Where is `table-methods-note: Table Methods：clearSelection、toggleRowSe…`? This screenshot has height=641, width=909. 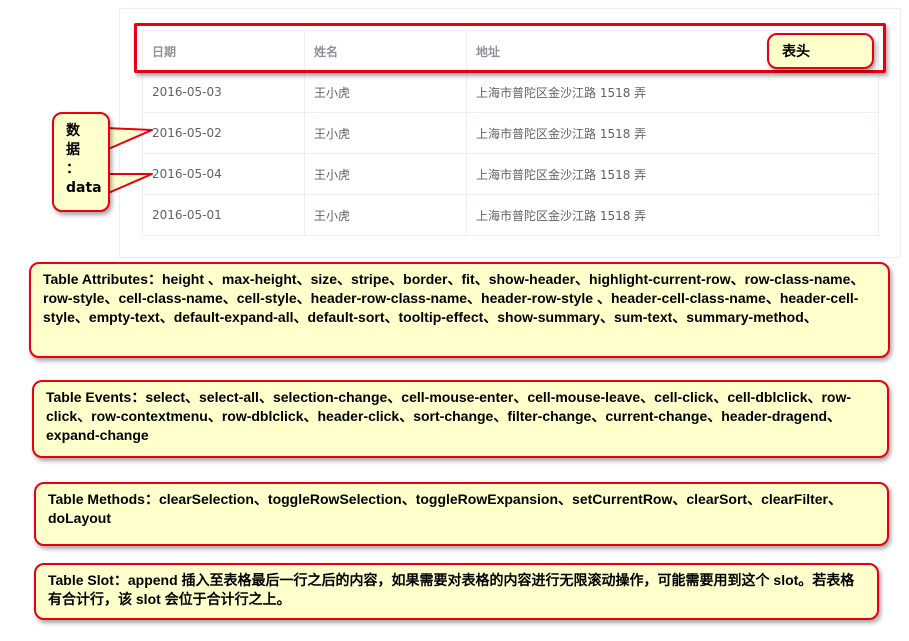 table-methods-note: Table Methods：clearSelection、toggleRowSe… is located at coordinates (461, 514).